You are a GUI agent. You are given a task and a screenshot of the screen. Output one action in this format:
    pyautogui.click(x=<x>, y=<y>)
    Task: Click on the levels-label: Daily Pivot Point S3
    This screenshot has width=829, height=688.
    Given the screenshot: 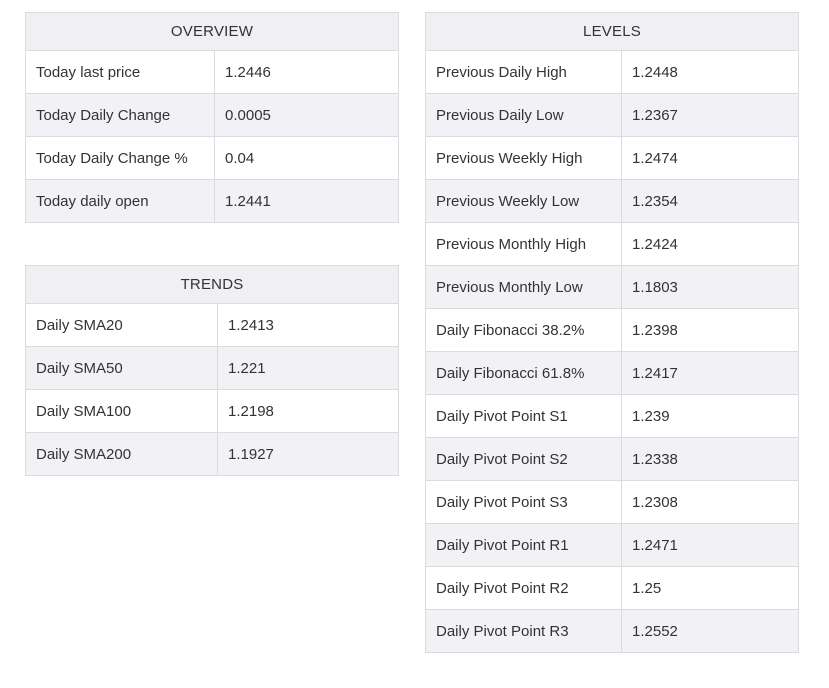 What is the action you would take?
    pyautogui.click(x=523, y=502)
    